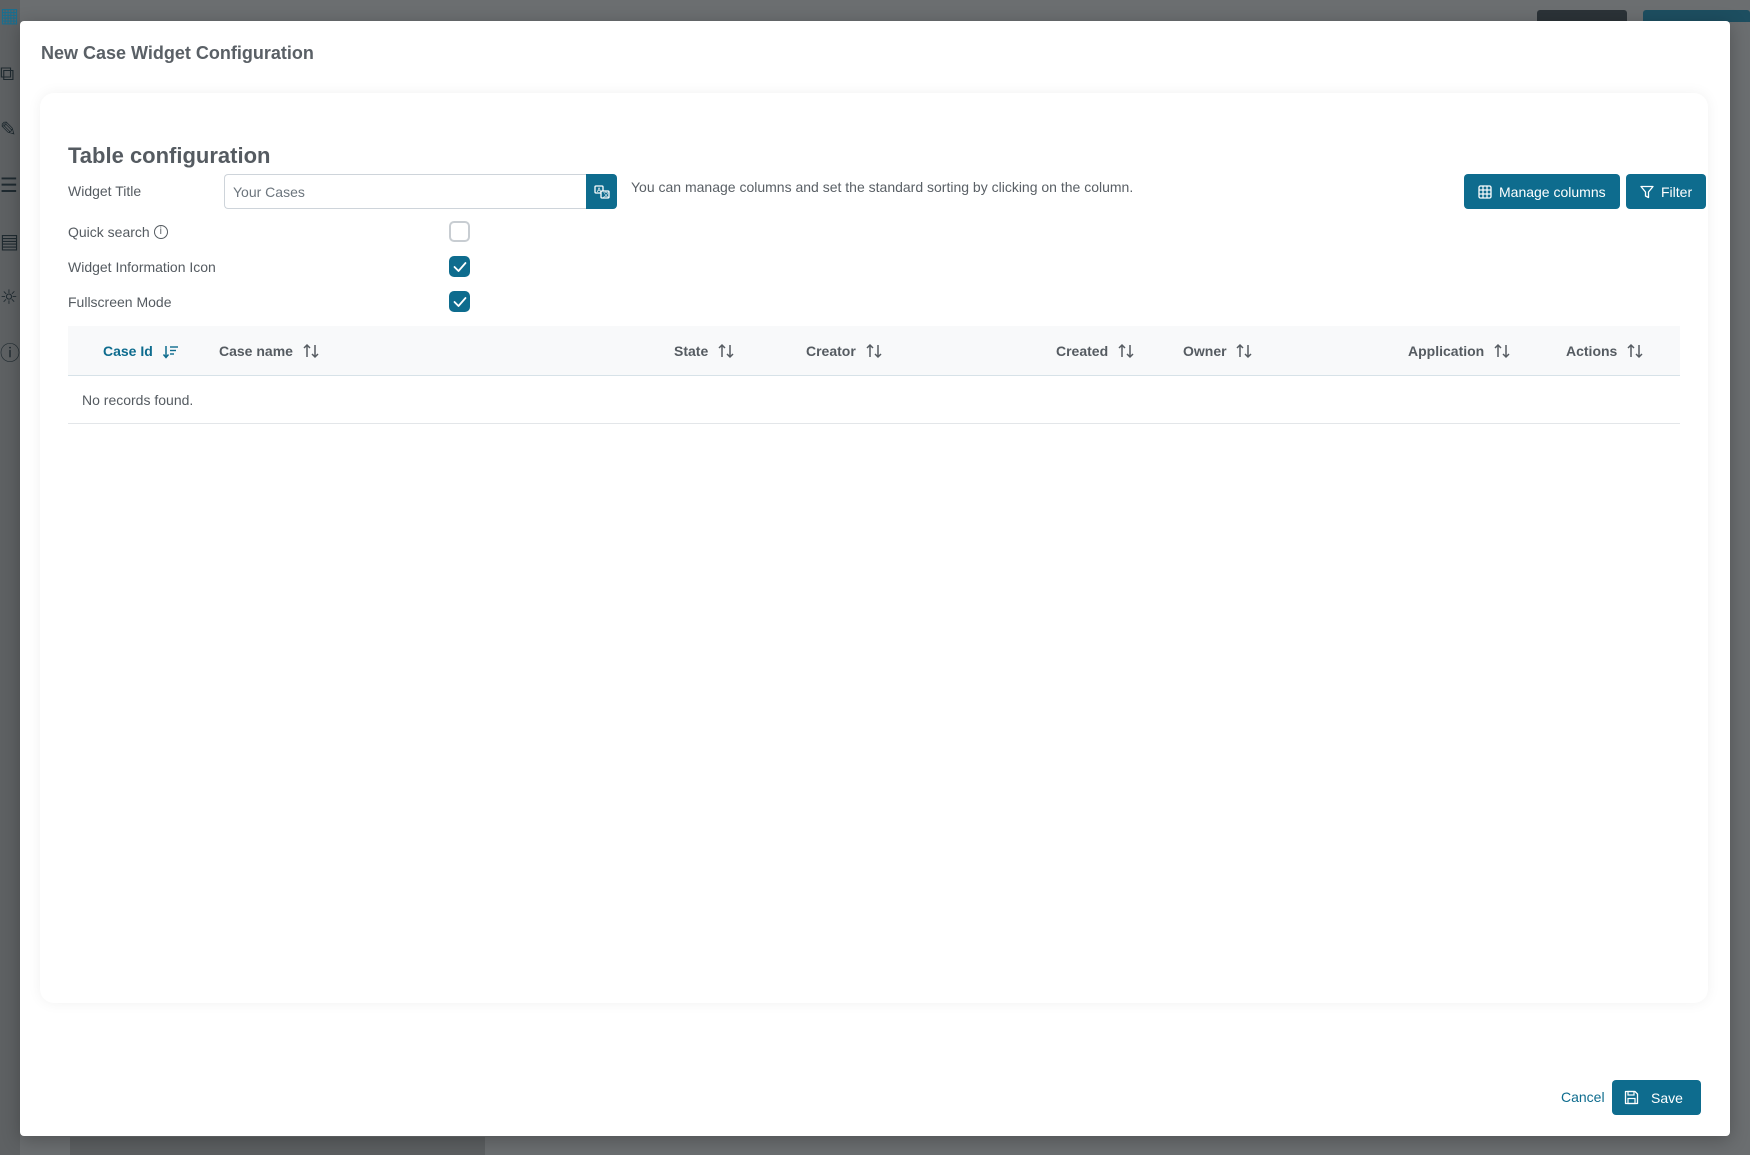  What do you see at coordinates (704, 351) in the screenshot?
I see `column-header-state: State` at bounding box center [704, 351].